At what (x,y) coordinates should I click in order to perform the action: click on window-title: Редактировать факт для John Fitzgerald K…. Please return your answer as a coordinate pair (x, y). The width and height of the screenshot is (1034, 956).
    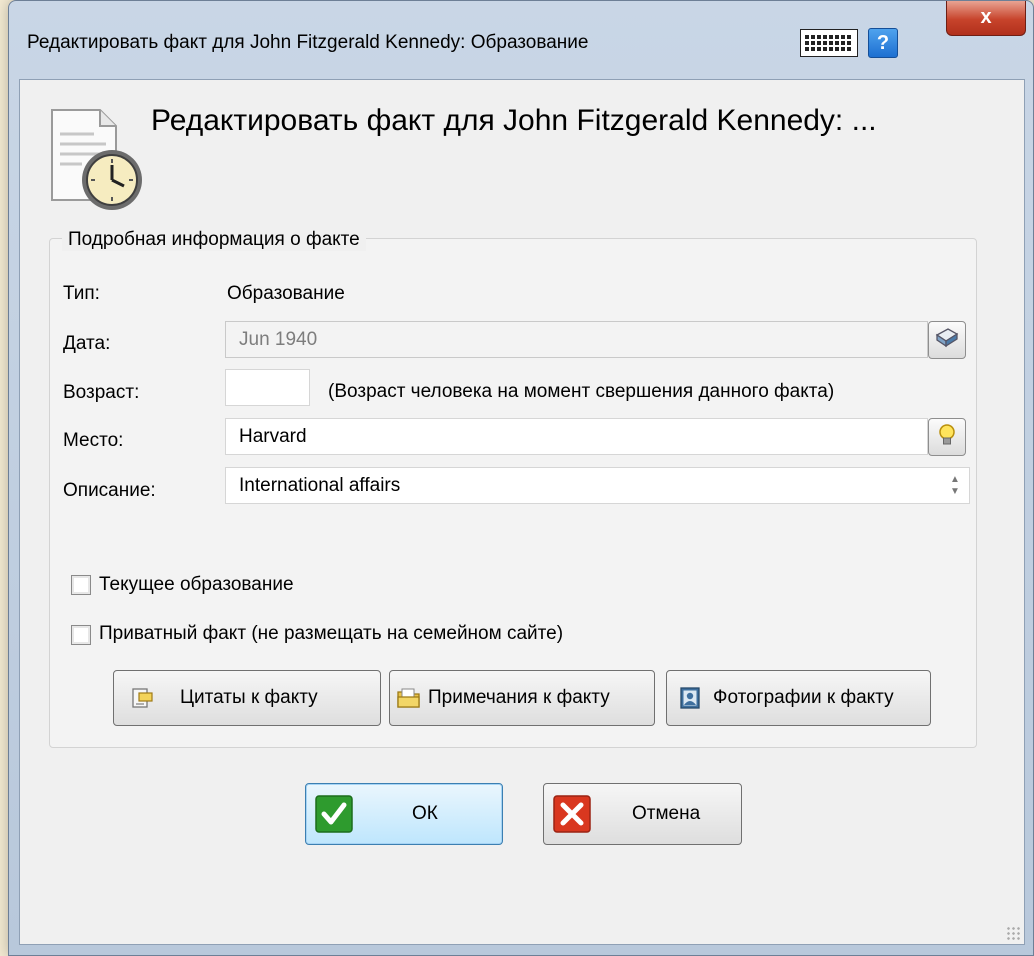
    Looking at the image, I should click on (308, 42).